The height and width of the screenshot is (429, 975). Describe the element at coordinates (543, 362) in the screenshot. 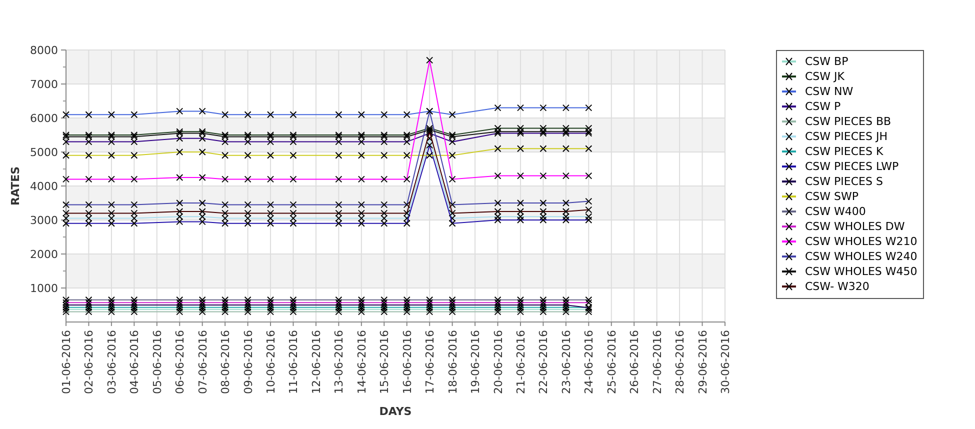

I see `x-tick-label: 22-06-2016` at that location.